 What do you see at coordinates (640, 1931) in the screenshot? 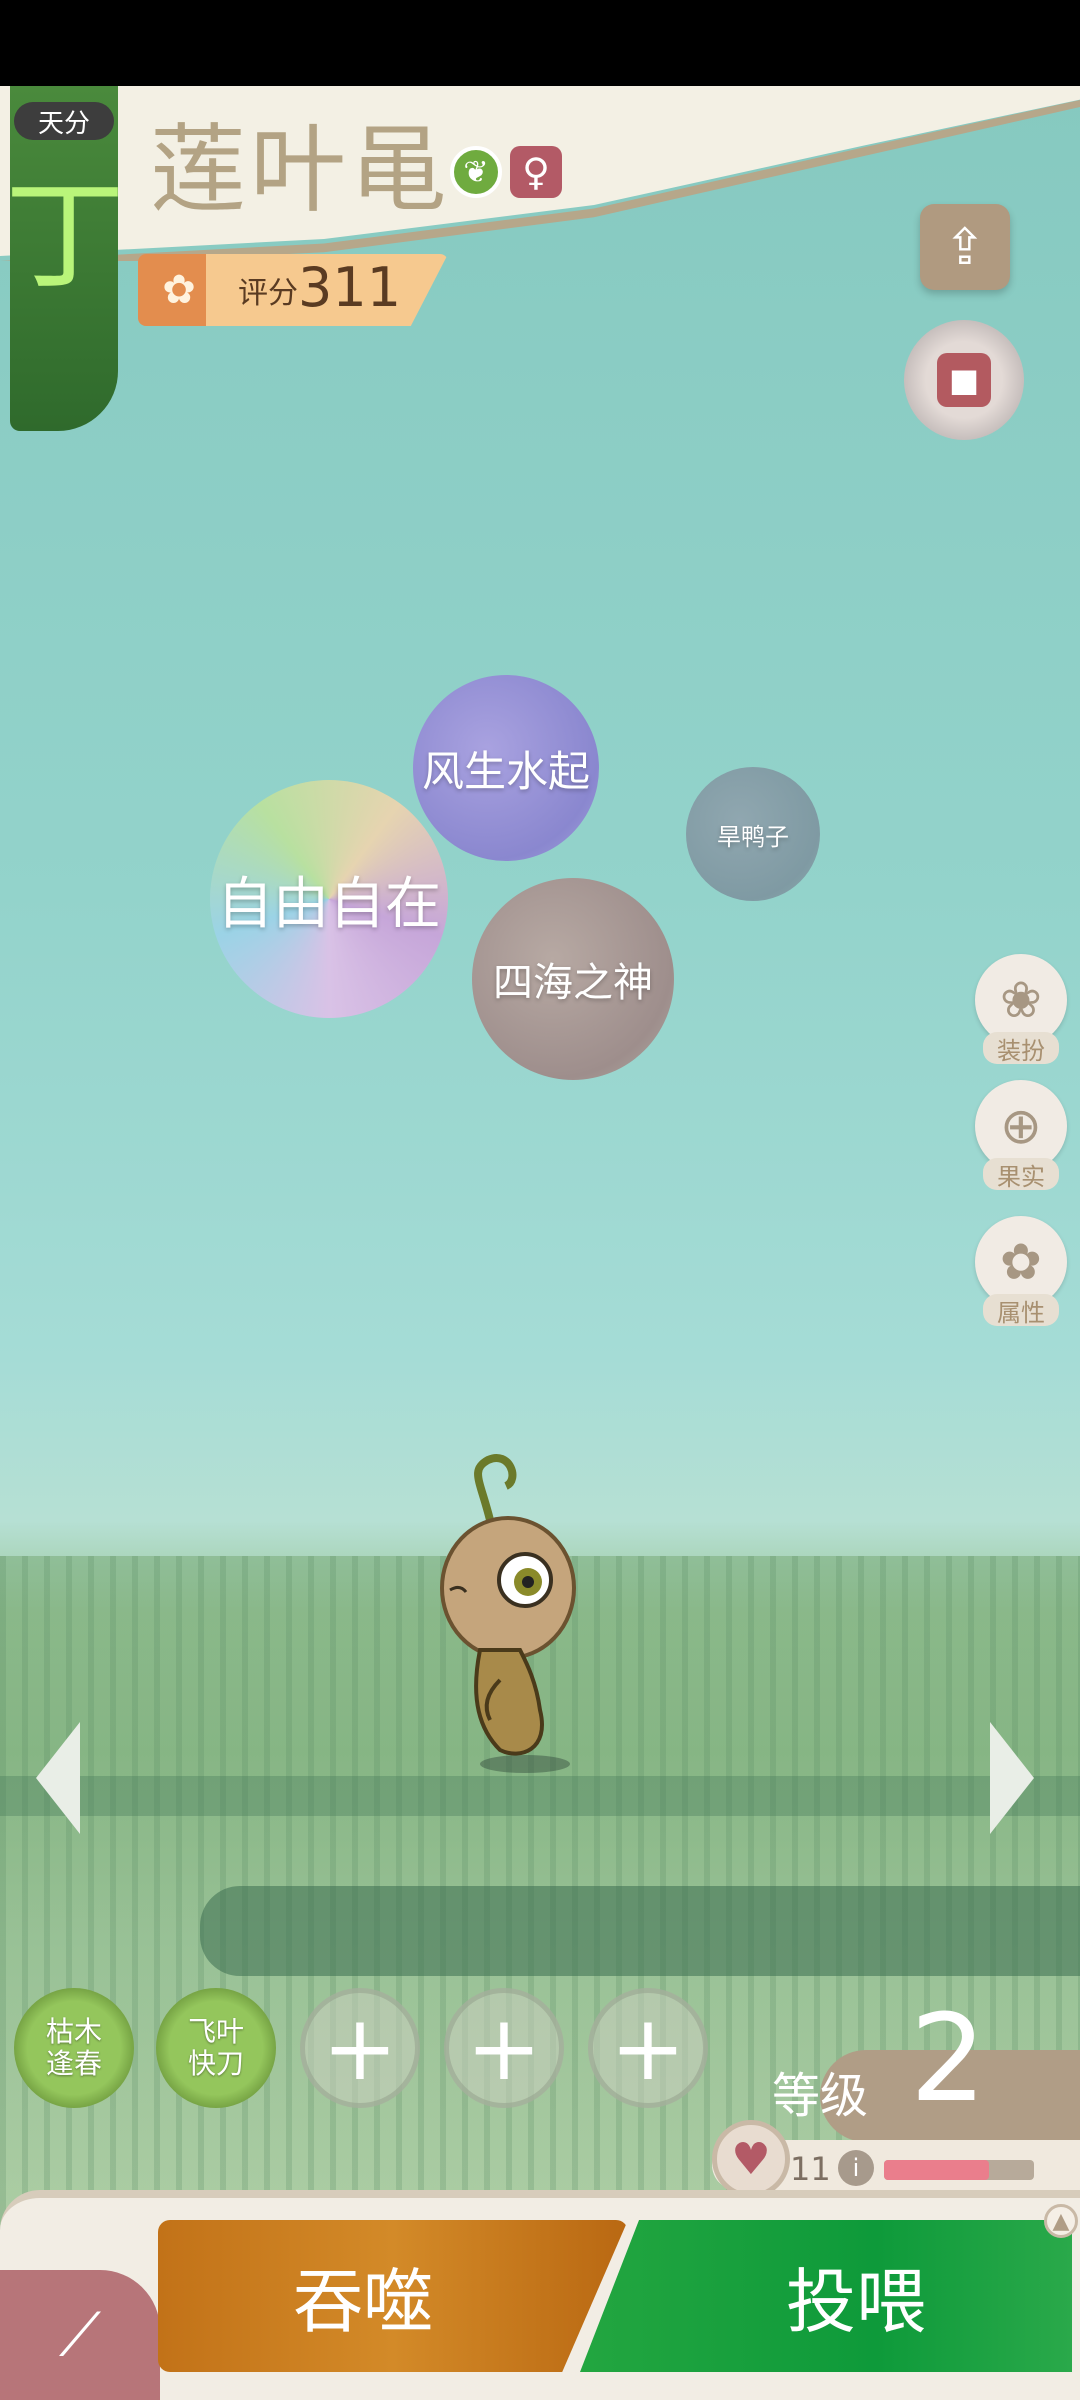
I see `background-grass-band` at bounding box center [640, 1931].